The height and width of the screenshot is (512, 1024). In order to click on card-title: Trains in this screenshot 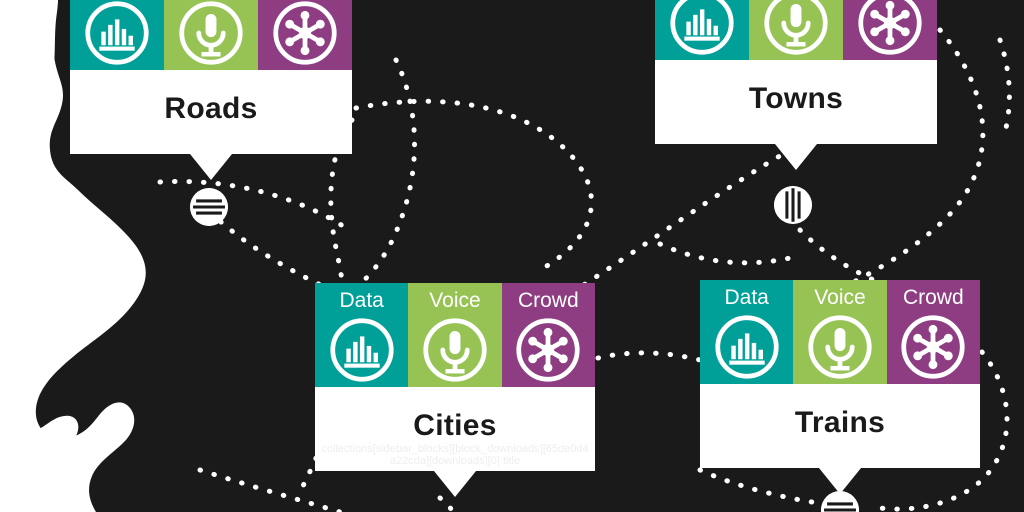, I will do `click(840, 422)`.